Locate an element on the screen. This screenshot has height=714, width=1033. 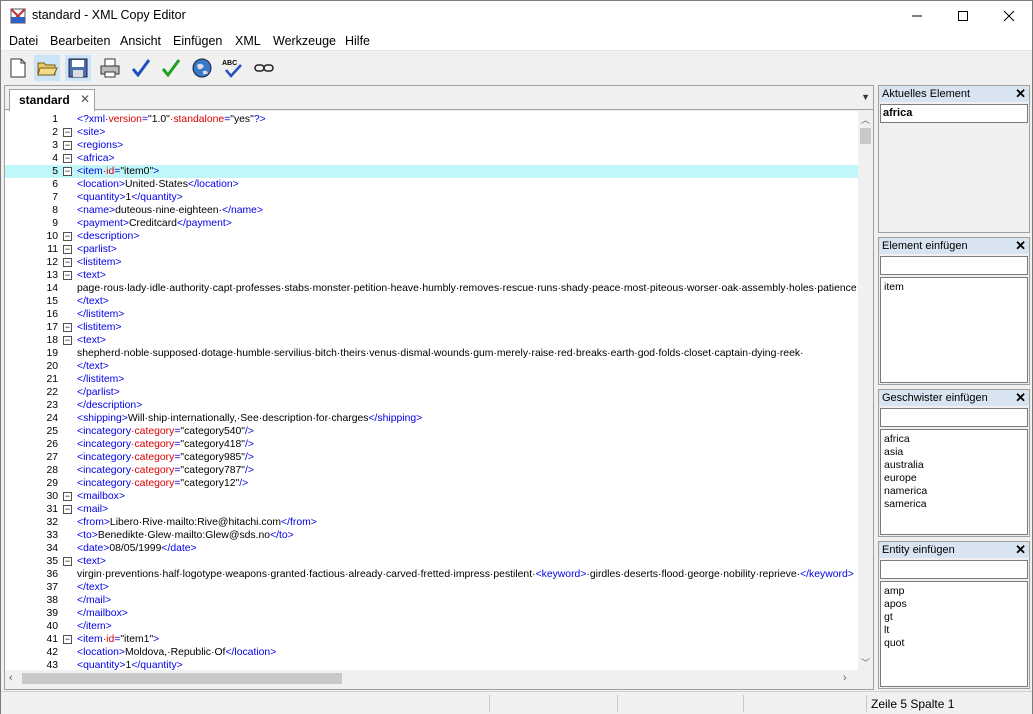
code-line: 3− <regions> is located at coordinates (431, 145).